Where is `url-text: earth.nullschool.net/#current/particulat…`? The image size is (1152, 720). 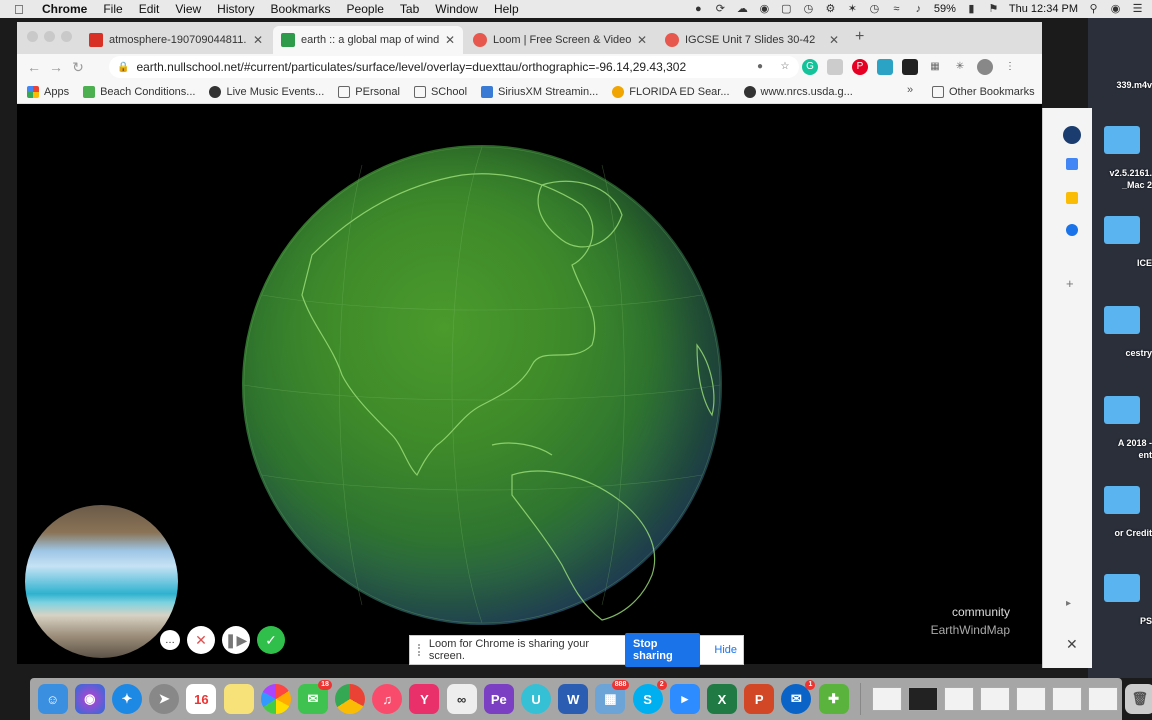 url-text: earth.nullschool.net/#current/particulat… is located at coordinates (411, 67).